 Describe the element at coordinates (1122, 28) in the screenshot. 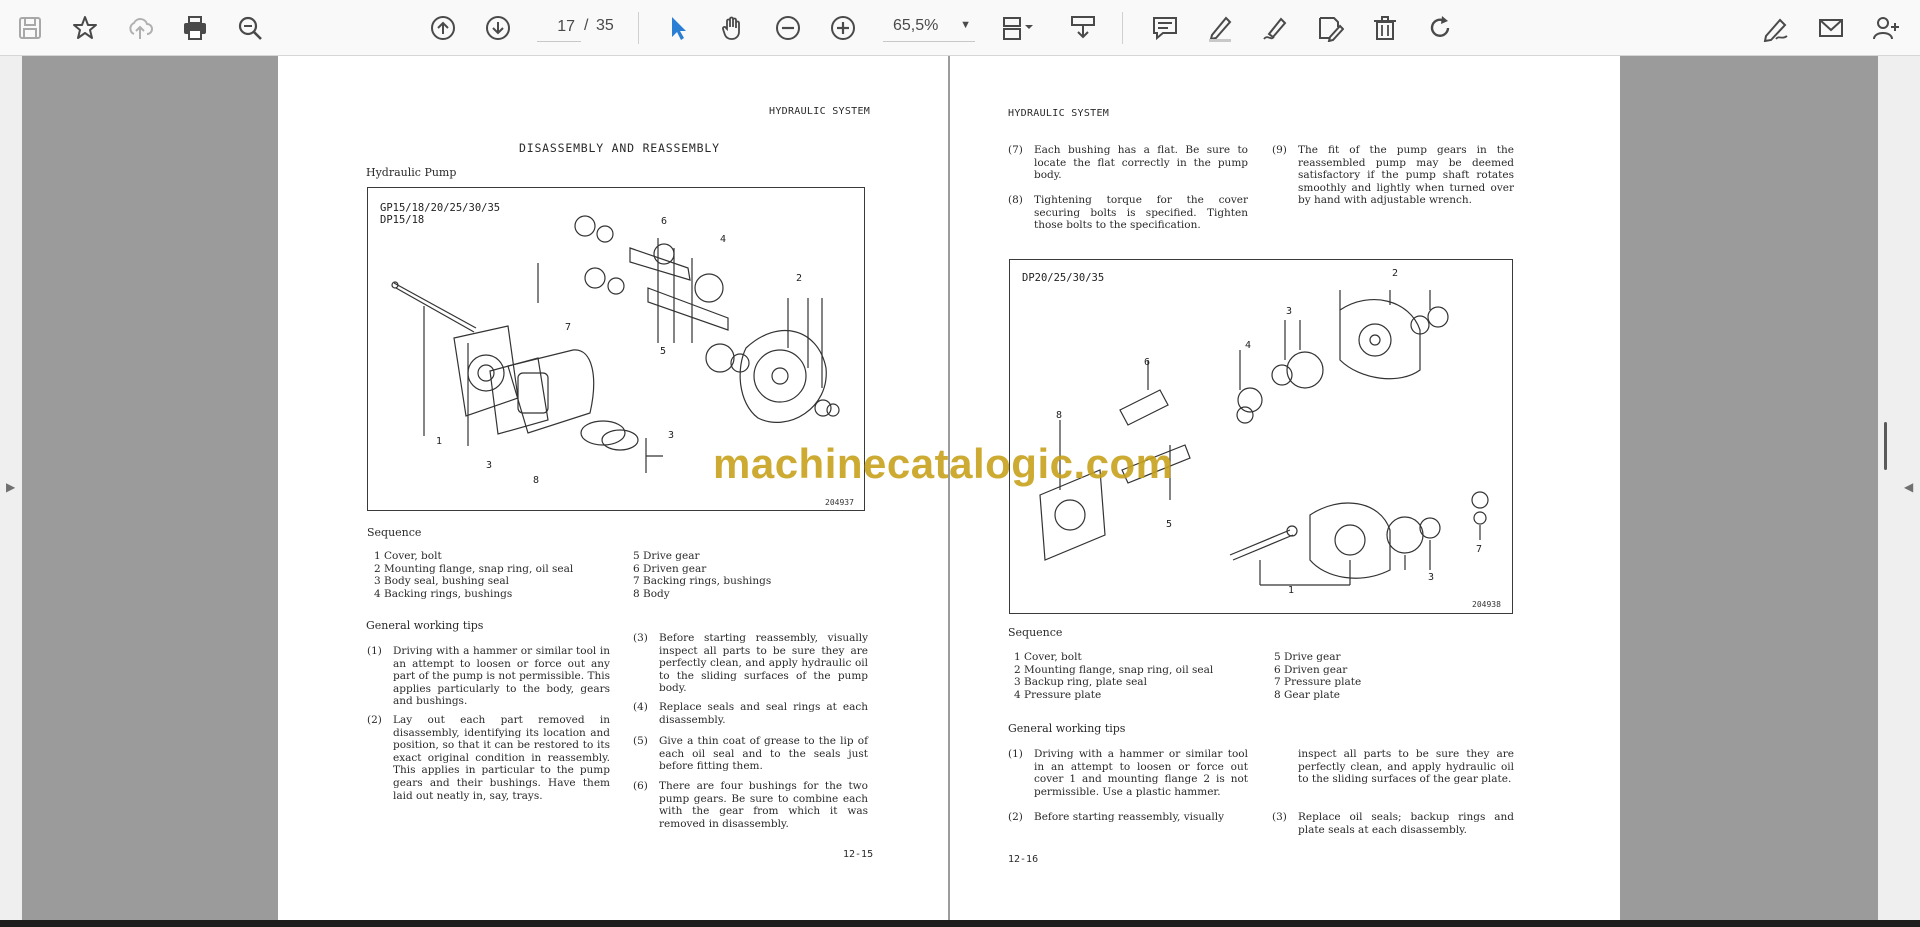

I see `toolbar-divider` at that location.